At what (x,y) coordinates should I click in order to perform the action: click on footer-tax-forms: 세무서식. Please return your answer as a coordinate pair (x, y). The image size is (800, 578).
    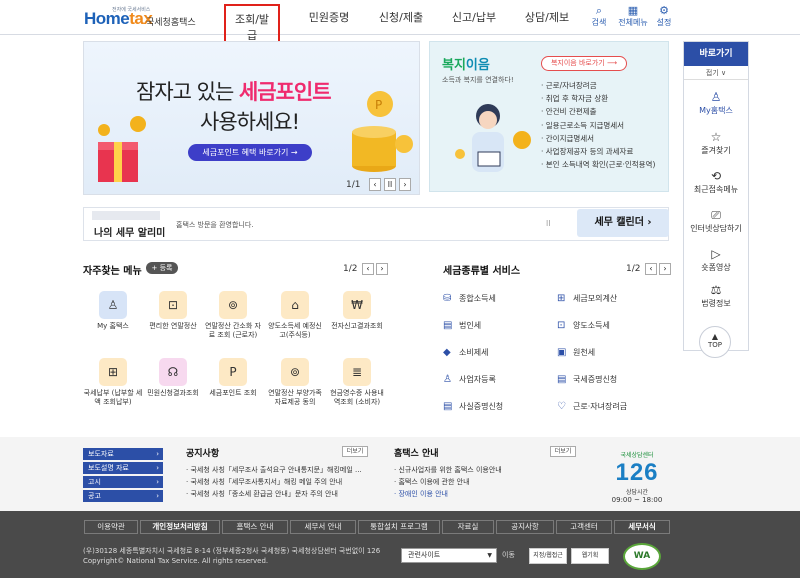
    Looking at the image, I should click on (642, 527).